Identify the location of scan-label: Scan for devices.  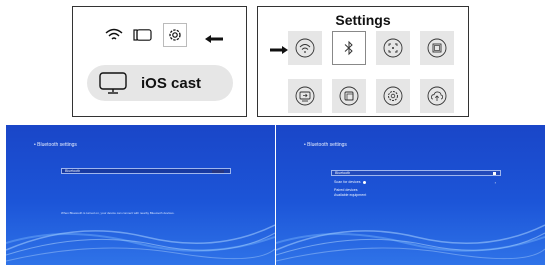
(347, 182).